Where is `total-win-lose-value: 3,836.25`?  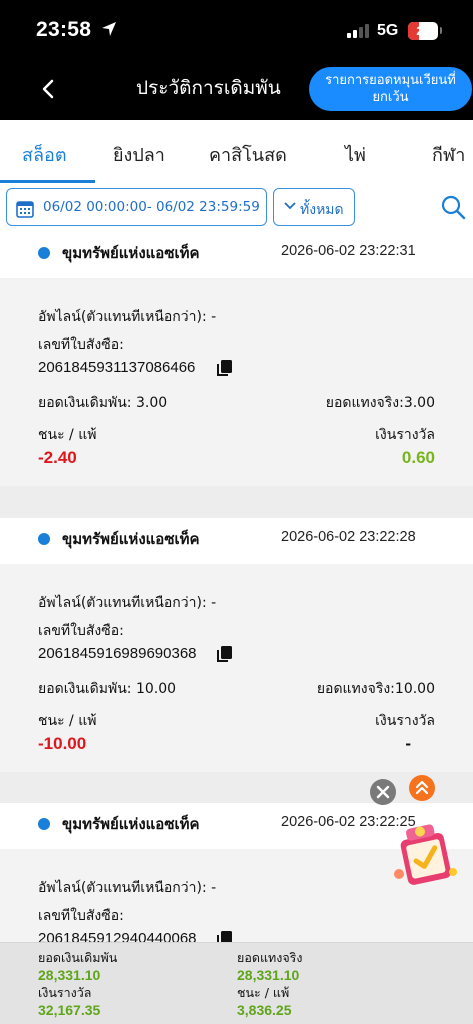 total-win-lose-value: 3,836.25 is located at coordinates (264, 1010).